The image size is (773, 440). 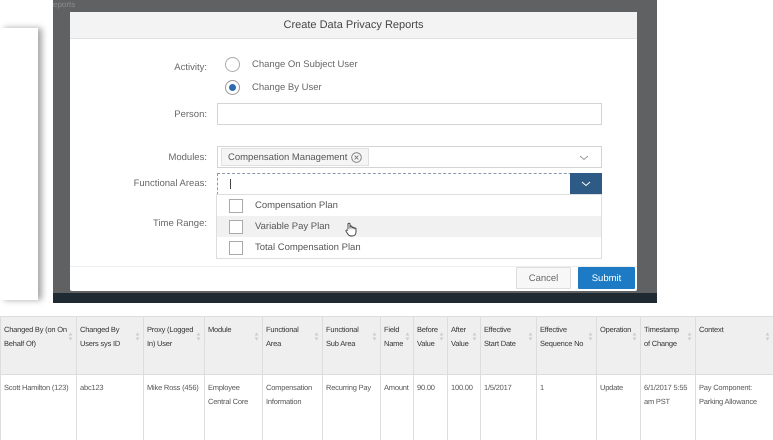 I want to click on dropdown-option: Variable Pay Plan, so click(x=409, y=226).